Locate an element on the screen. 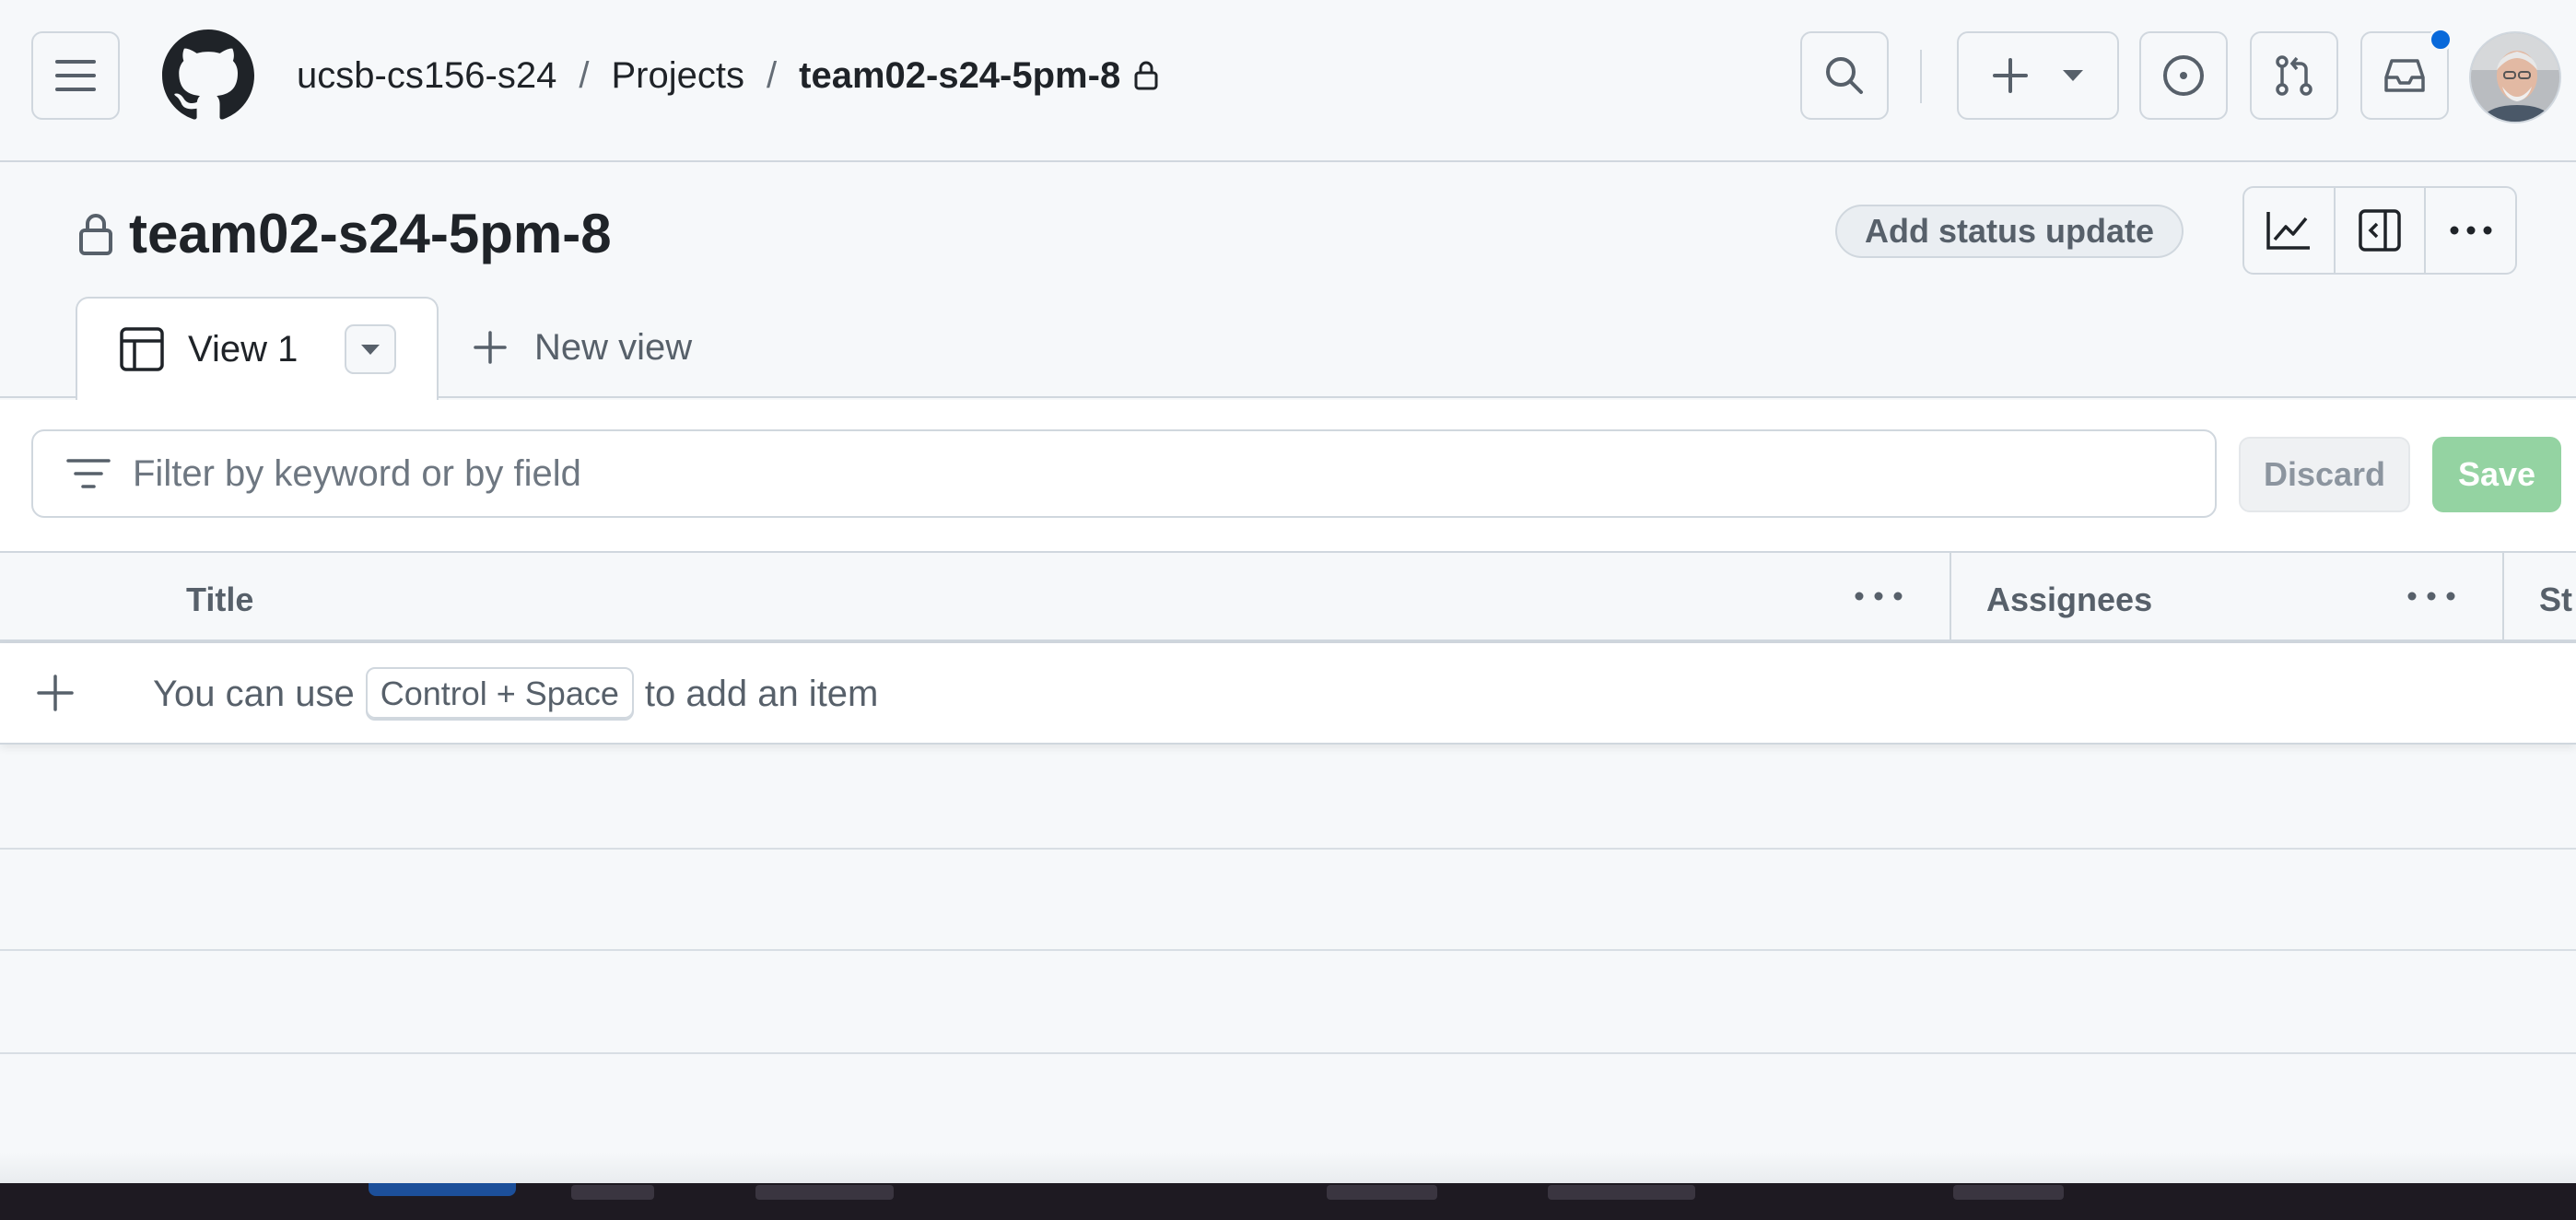 Image resolution: width=2576 pixels, height=1220 pixels. background-window-accent is located at coordinates (442, 1189).